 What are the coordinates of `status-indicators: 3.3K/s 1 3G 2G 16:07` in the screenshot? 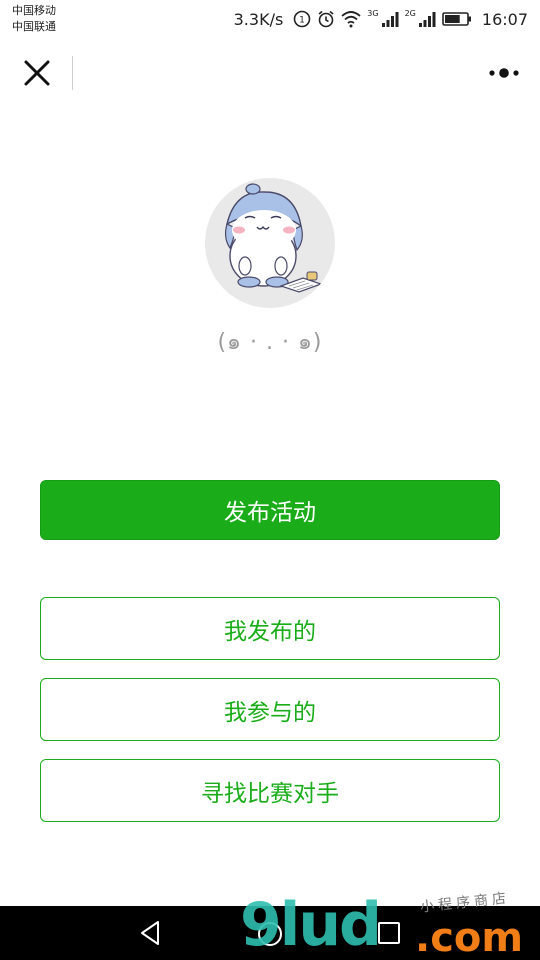 It's located at (381, 19).